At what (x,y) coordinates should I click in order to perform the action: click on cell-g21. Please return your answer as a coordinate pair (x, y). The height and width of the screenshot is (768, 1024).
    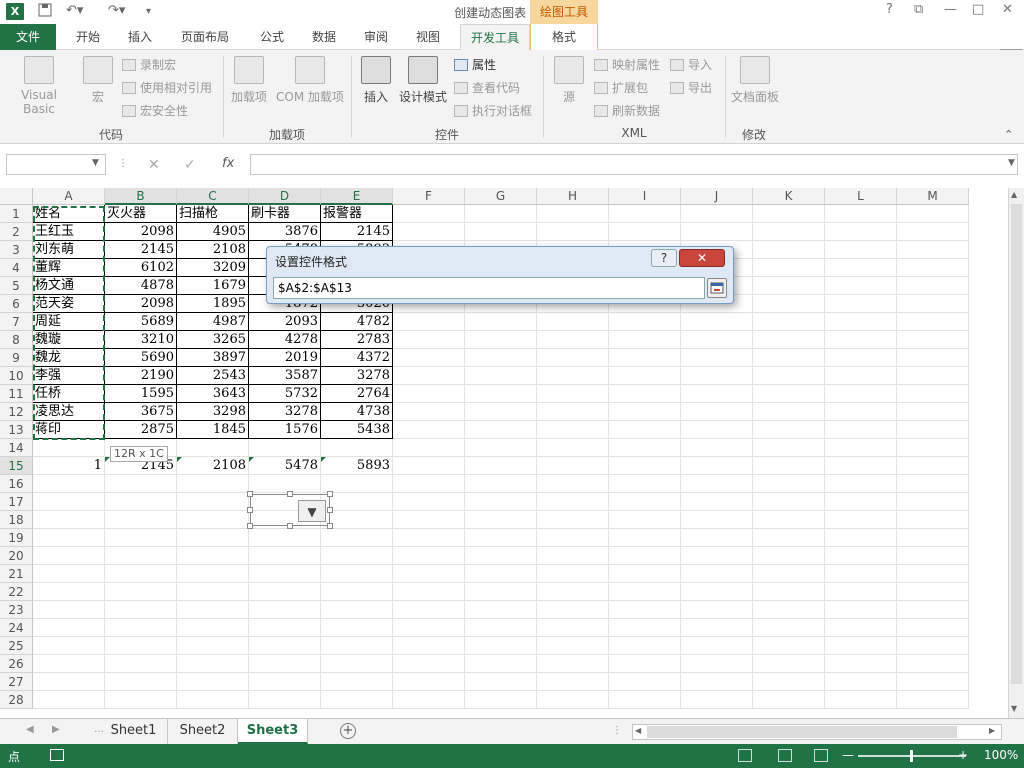
    Looking at the image, I should click on (501, 574).